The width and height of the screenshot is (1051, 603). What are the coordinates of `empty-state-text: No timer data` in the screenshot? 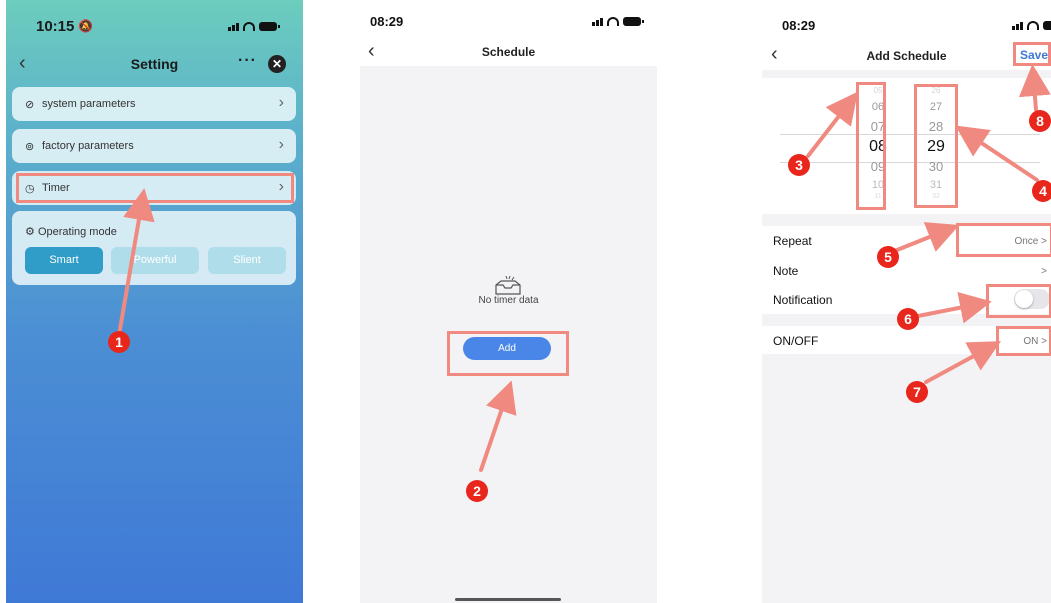 It's located at (508, 300).